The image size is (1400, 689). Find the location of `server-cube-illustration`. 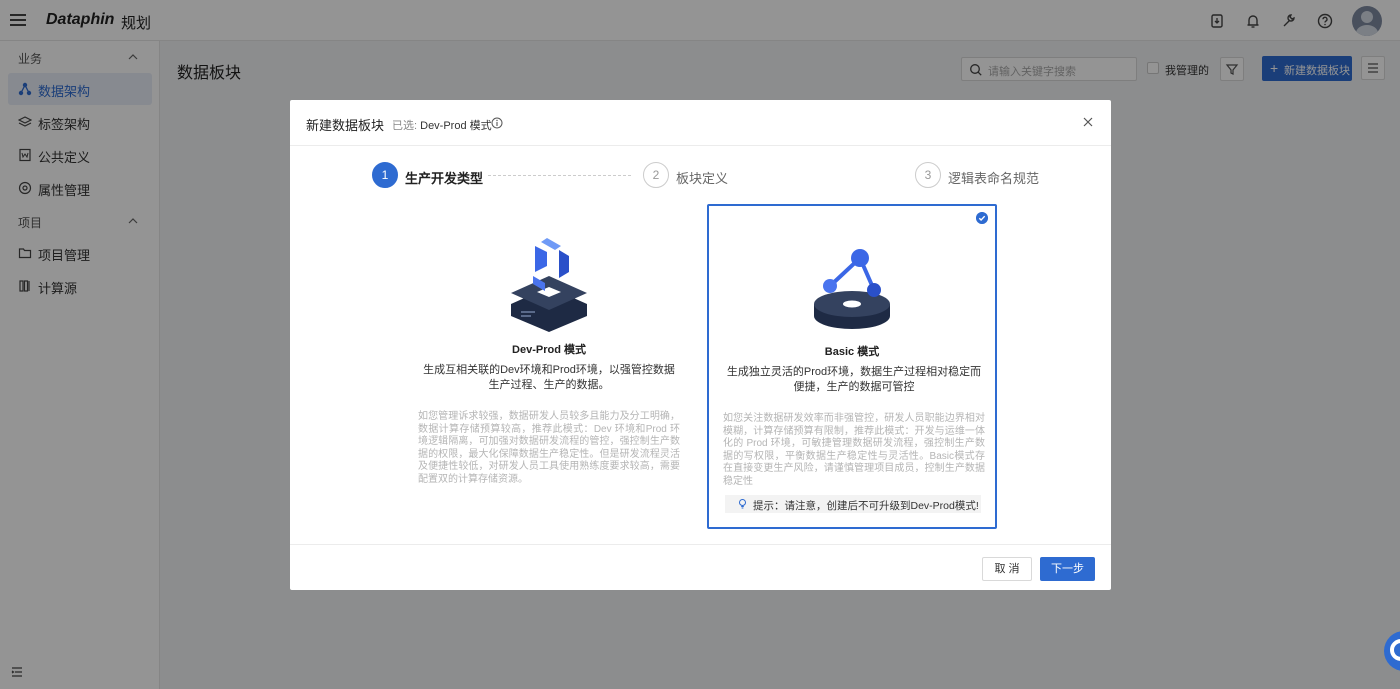

server-cube-illustration is located at coordinates (549, 285).